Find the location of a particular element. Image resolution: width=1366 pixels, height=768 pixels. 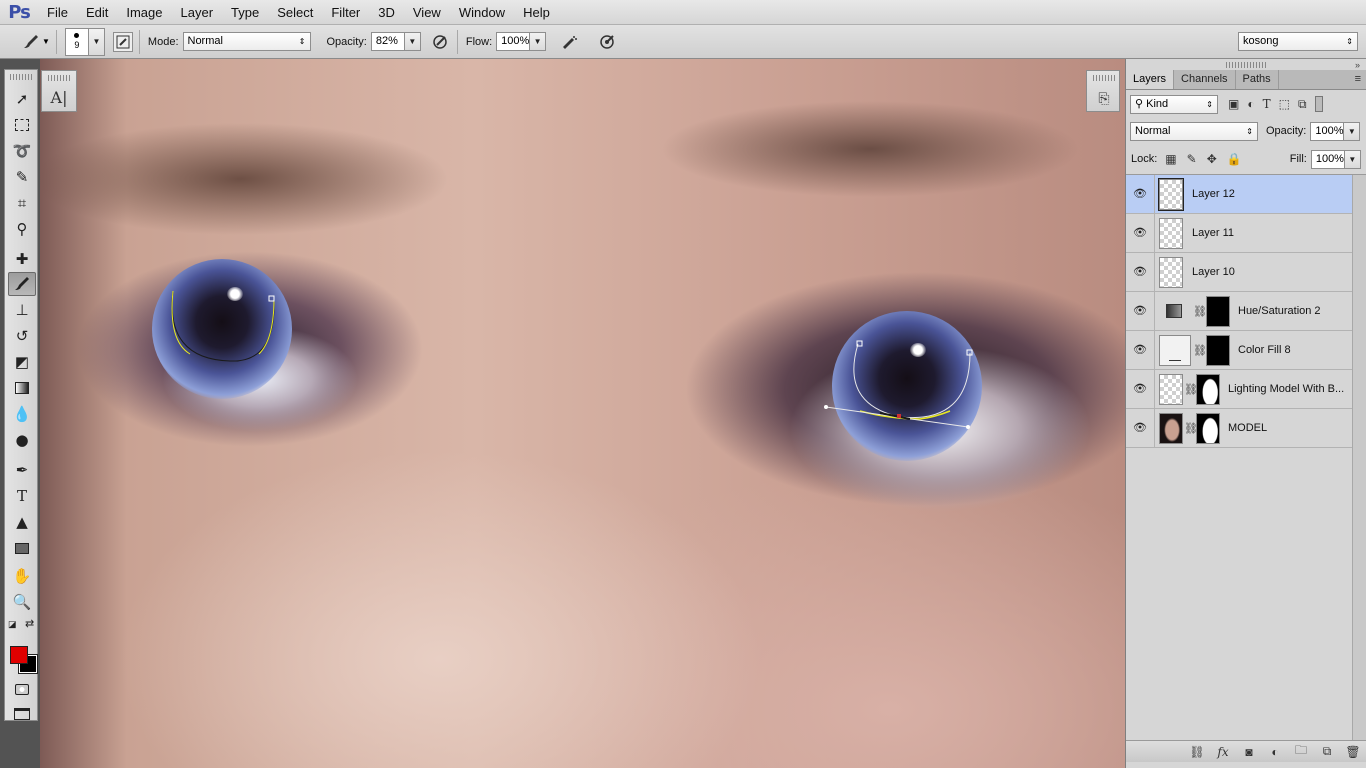

lock-position-icon: ✥ is located at coordinates (1212, 159).